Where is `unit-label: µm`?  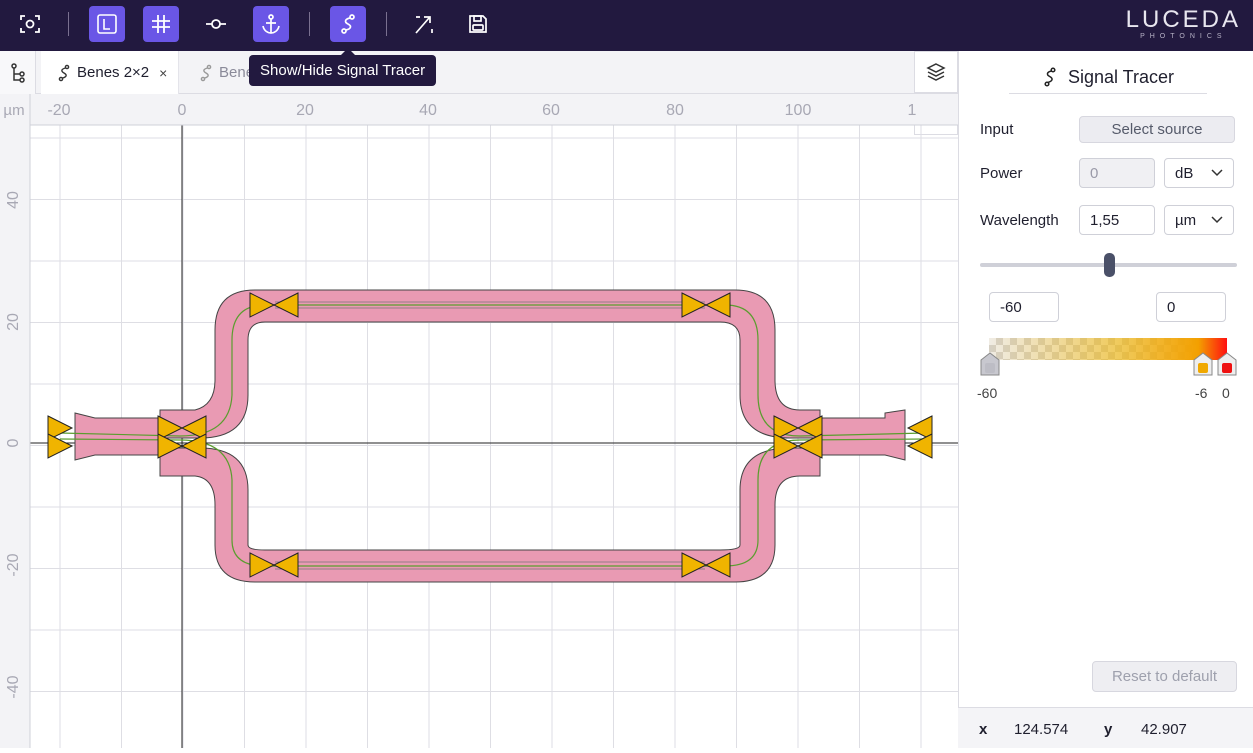 unit-label: µm is located at coordinates (13, 110).